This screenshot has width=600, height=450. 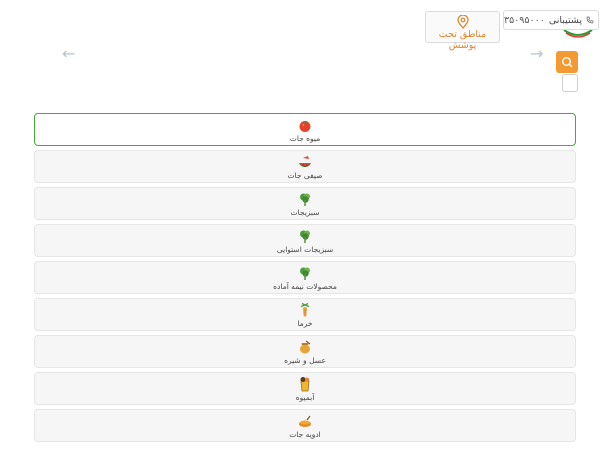 I want to click on category-item-dates: خرما, so click(x=305, y=314).